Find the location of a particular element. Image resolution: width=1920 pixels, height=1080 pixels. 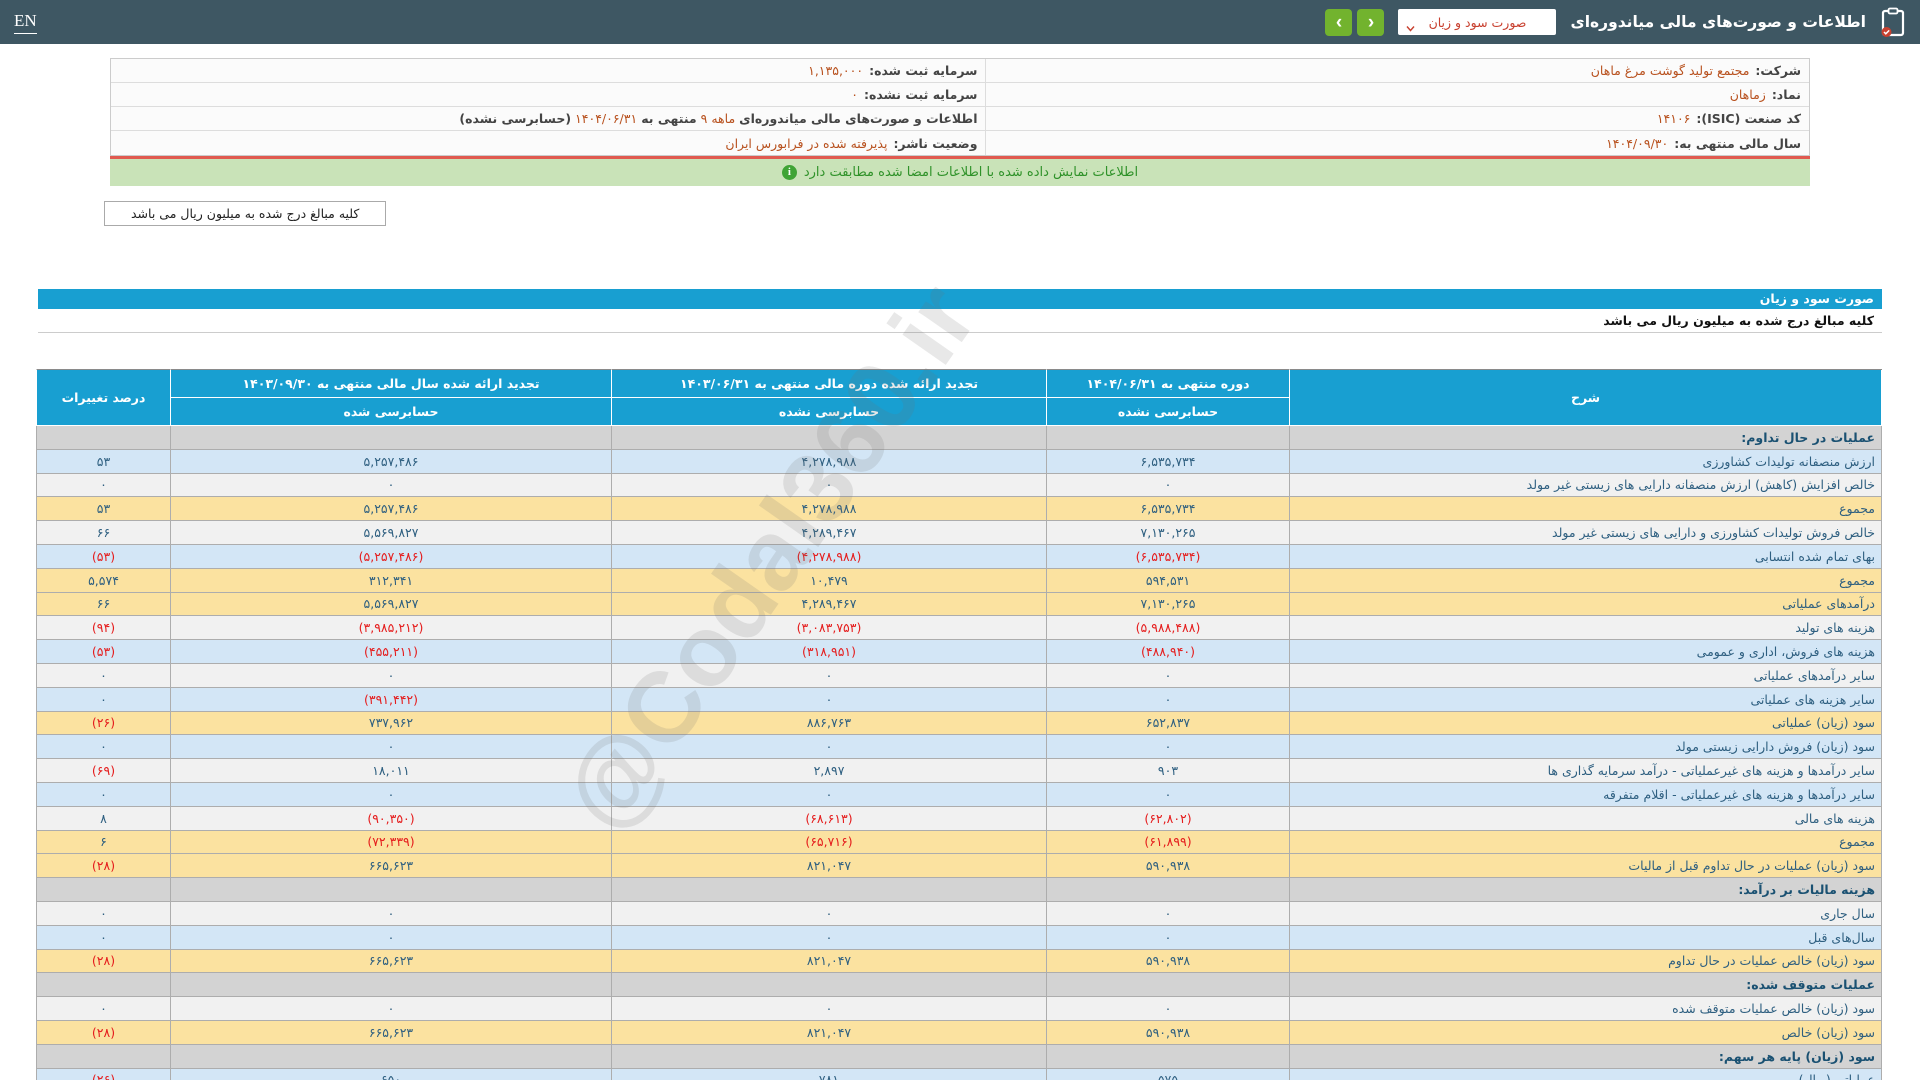

info-label: سرمایه ثبت شده: is located at coordinates (923, 70).